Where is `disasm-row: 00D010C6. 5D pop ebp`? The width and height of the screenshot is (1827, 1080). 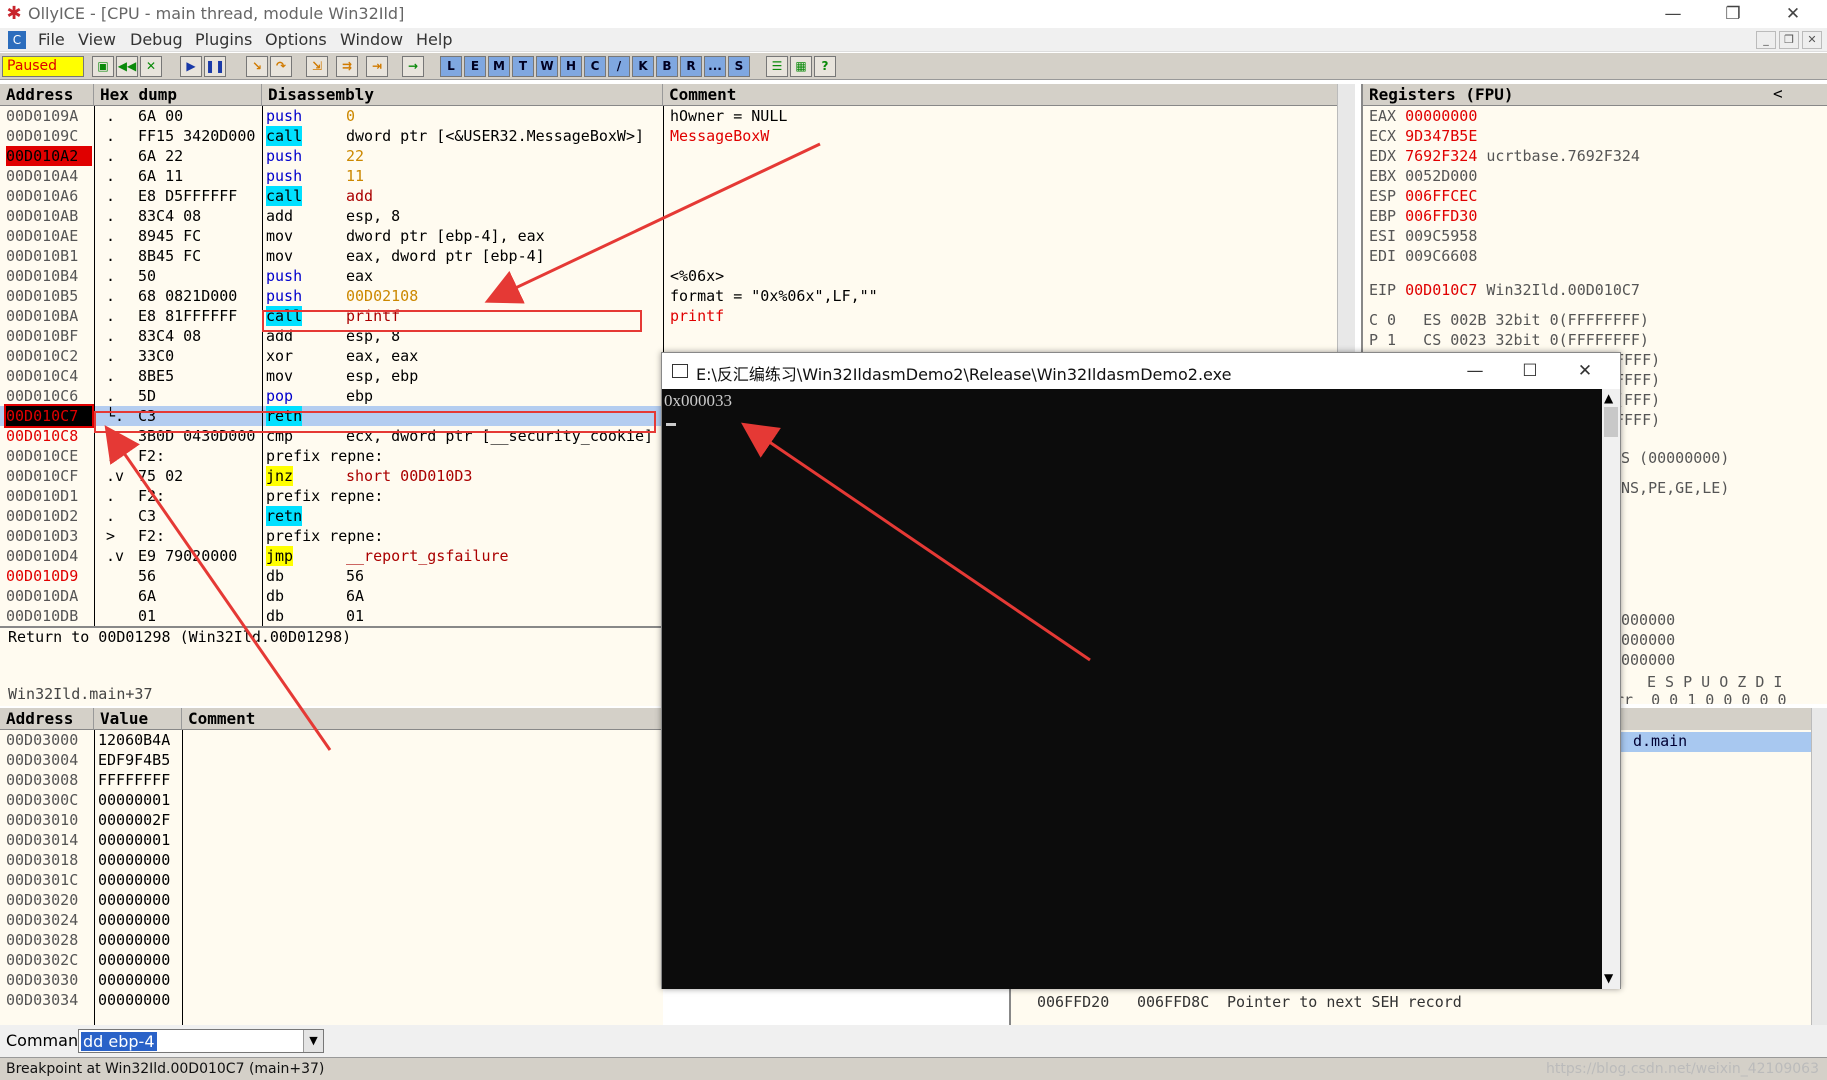 disasm-row: 00D010C6. 5D pop ebp is located at coordinates (331, 396).